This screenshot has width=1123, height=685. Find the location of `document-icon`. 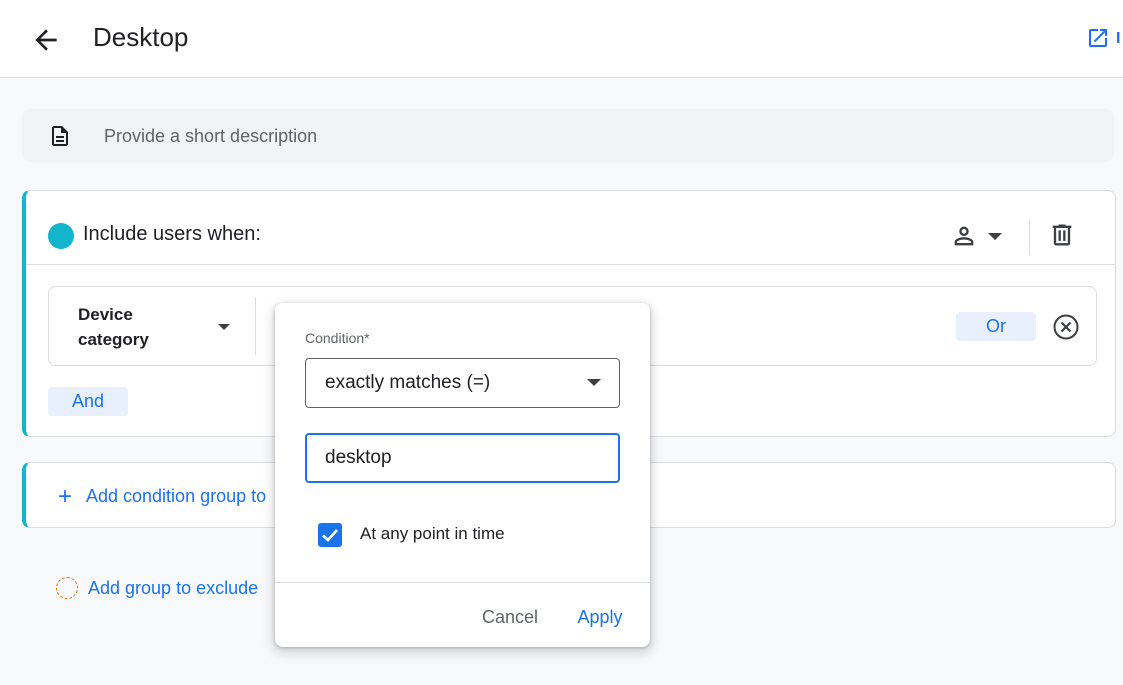

document-icon is located at coordinates (60, 136).